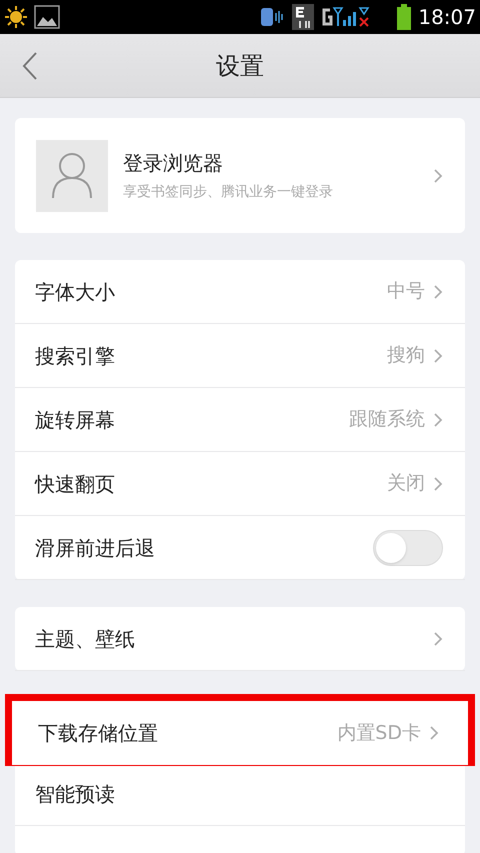  I want to click on setting-value: 中号, so click(406, 291).